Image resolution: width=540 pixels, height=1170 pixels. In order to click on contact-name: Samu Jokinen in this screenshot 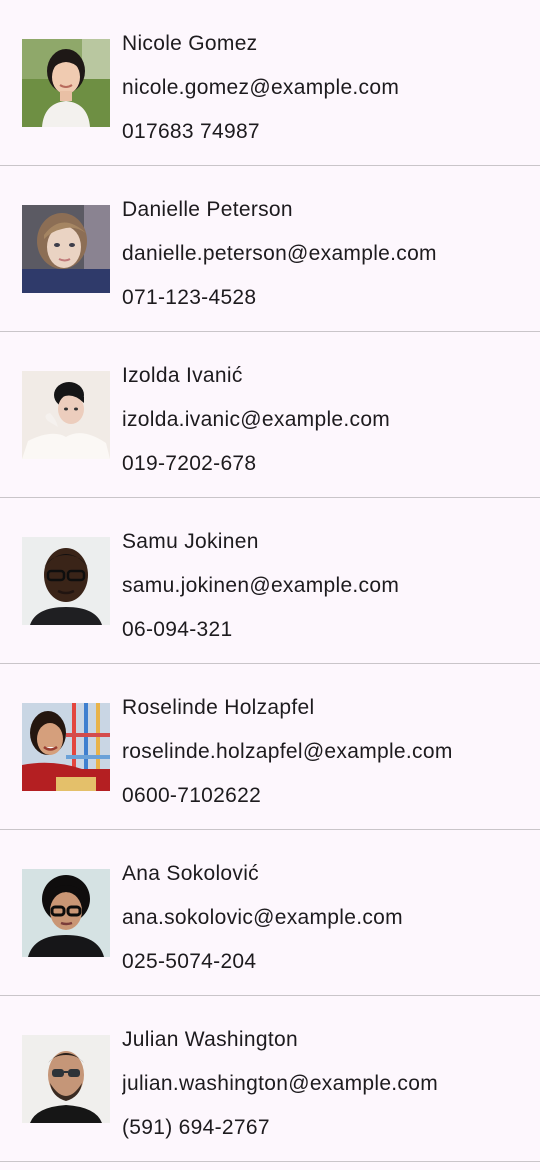, I will do `click(190, 541)`.